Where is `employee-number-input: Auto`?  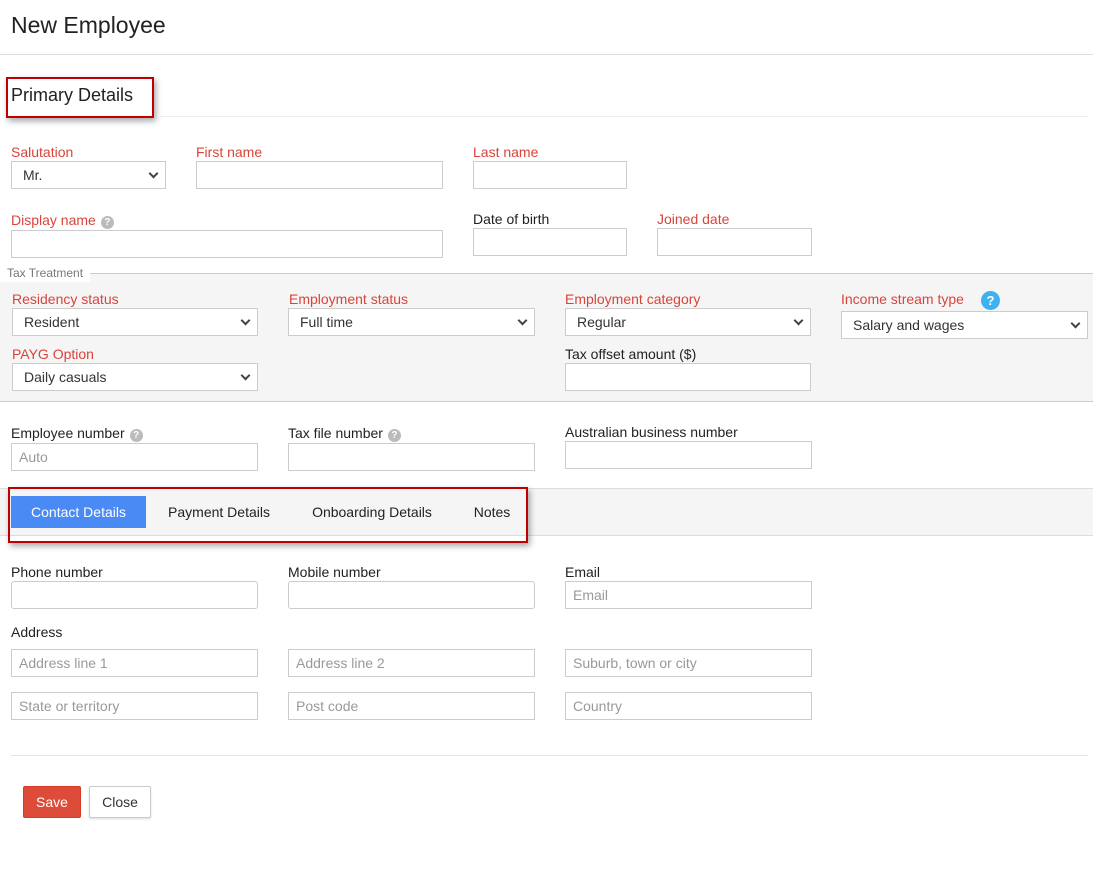 employee-number-input: Auto is located at coordinates (134, 457).